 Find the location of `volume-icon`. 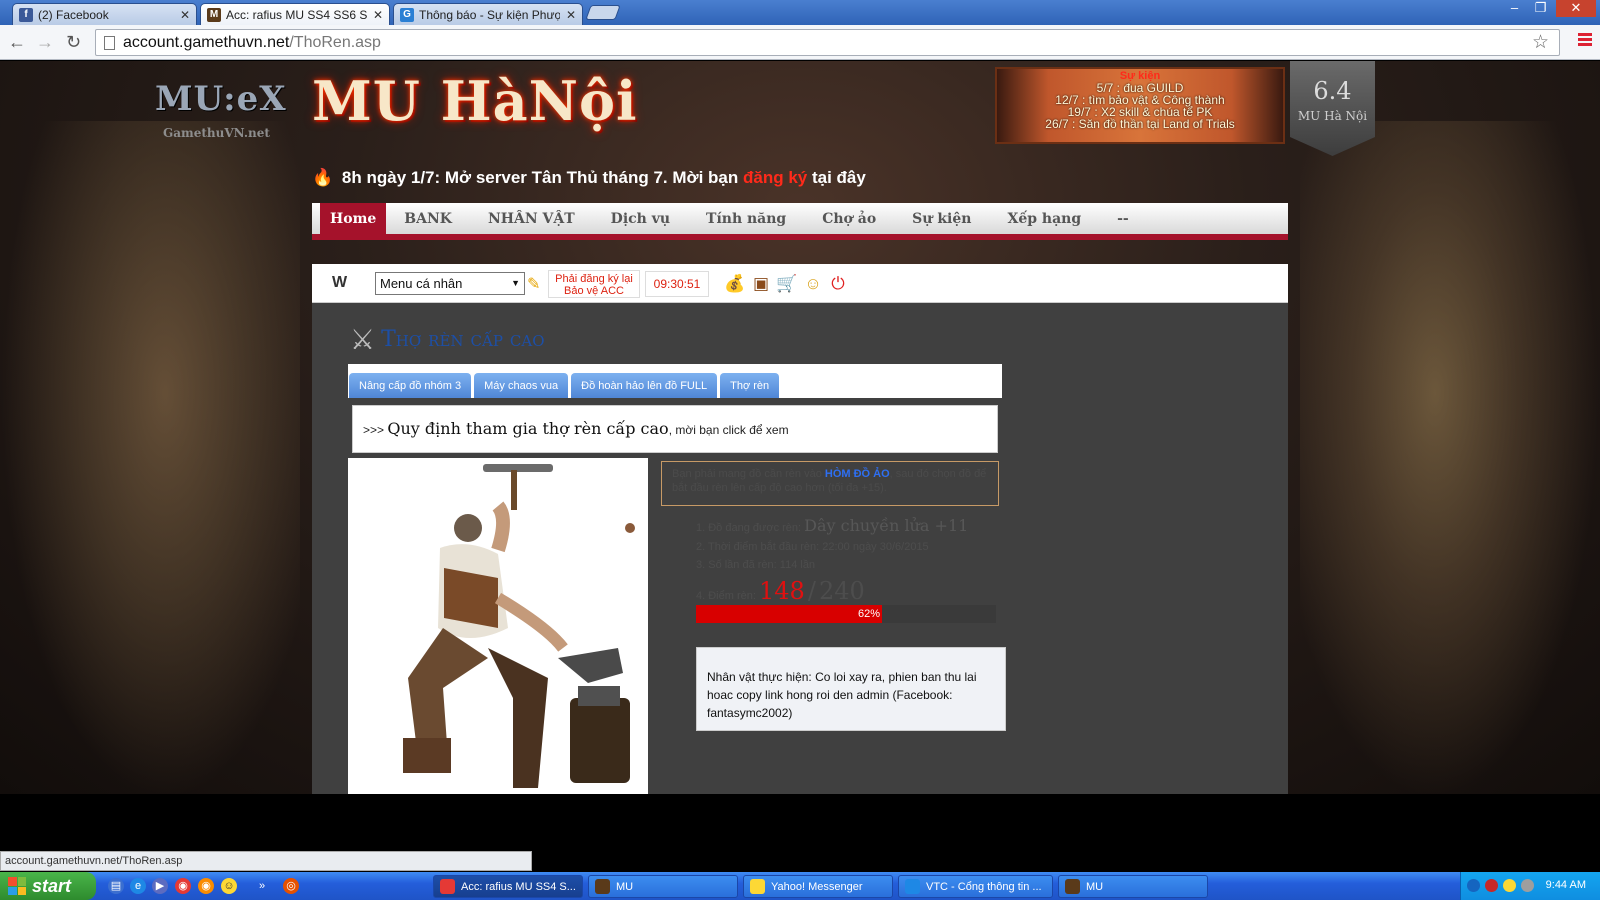

volume-icon is located at coordinates (1527, 885).